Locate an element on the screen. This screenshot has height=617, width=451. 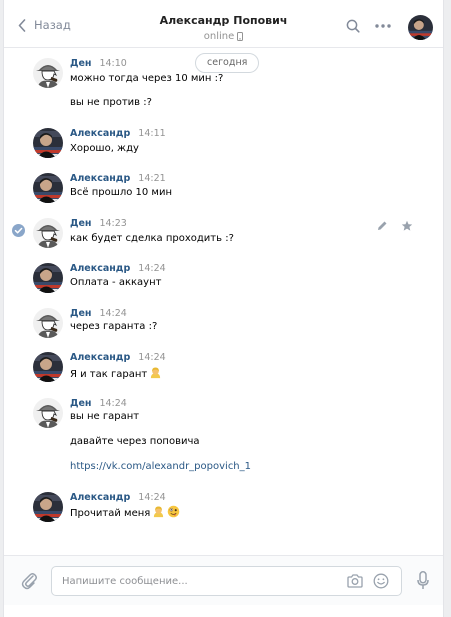
status-text: online is located at coordinates (219, 36).